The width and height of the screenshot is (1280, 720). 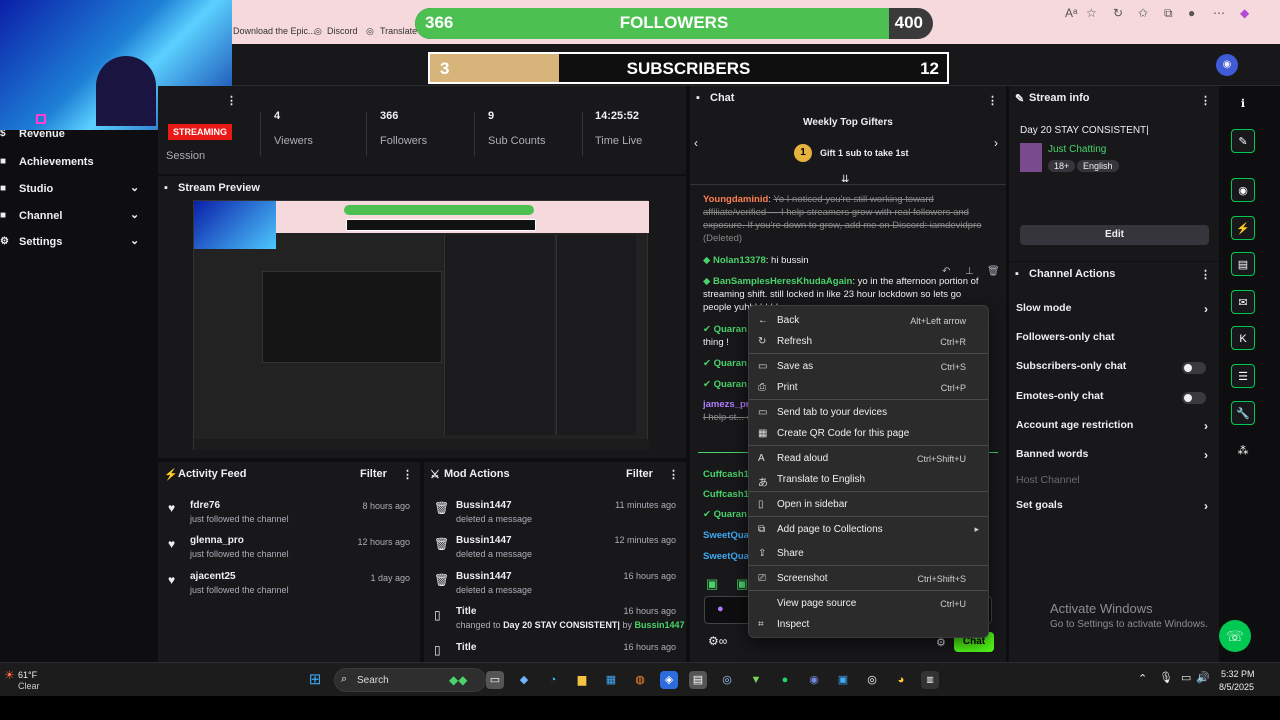 What do you see at coordinates (814, 680) in the screenshot?
I see `discord-icon: ◉` at bounding box center [814, 680].